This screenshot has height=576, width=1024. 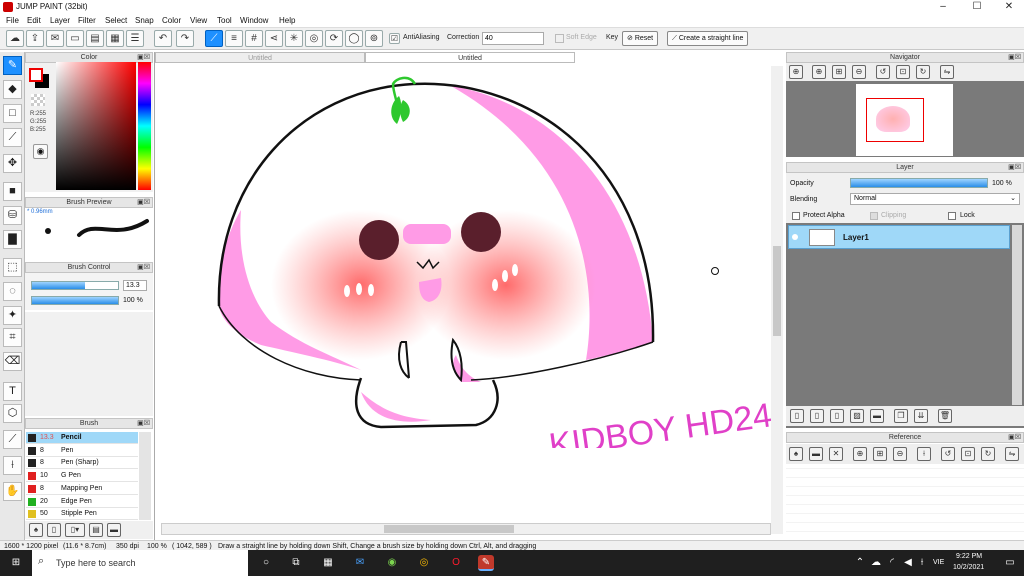 What do you see at coordinates (816, 454) in the screenshot?
I see `open-reference-icon: ▬` at bounding box center [816, 454].